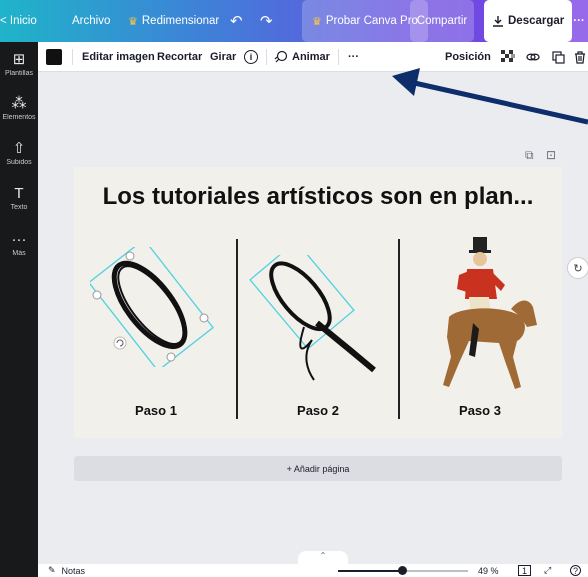 Image resolution: width=588 pixels, height=577 pixels. Describe the element at coordinates (266, 21) in the screenshot. I see `redo-icon: ↷` at that location.